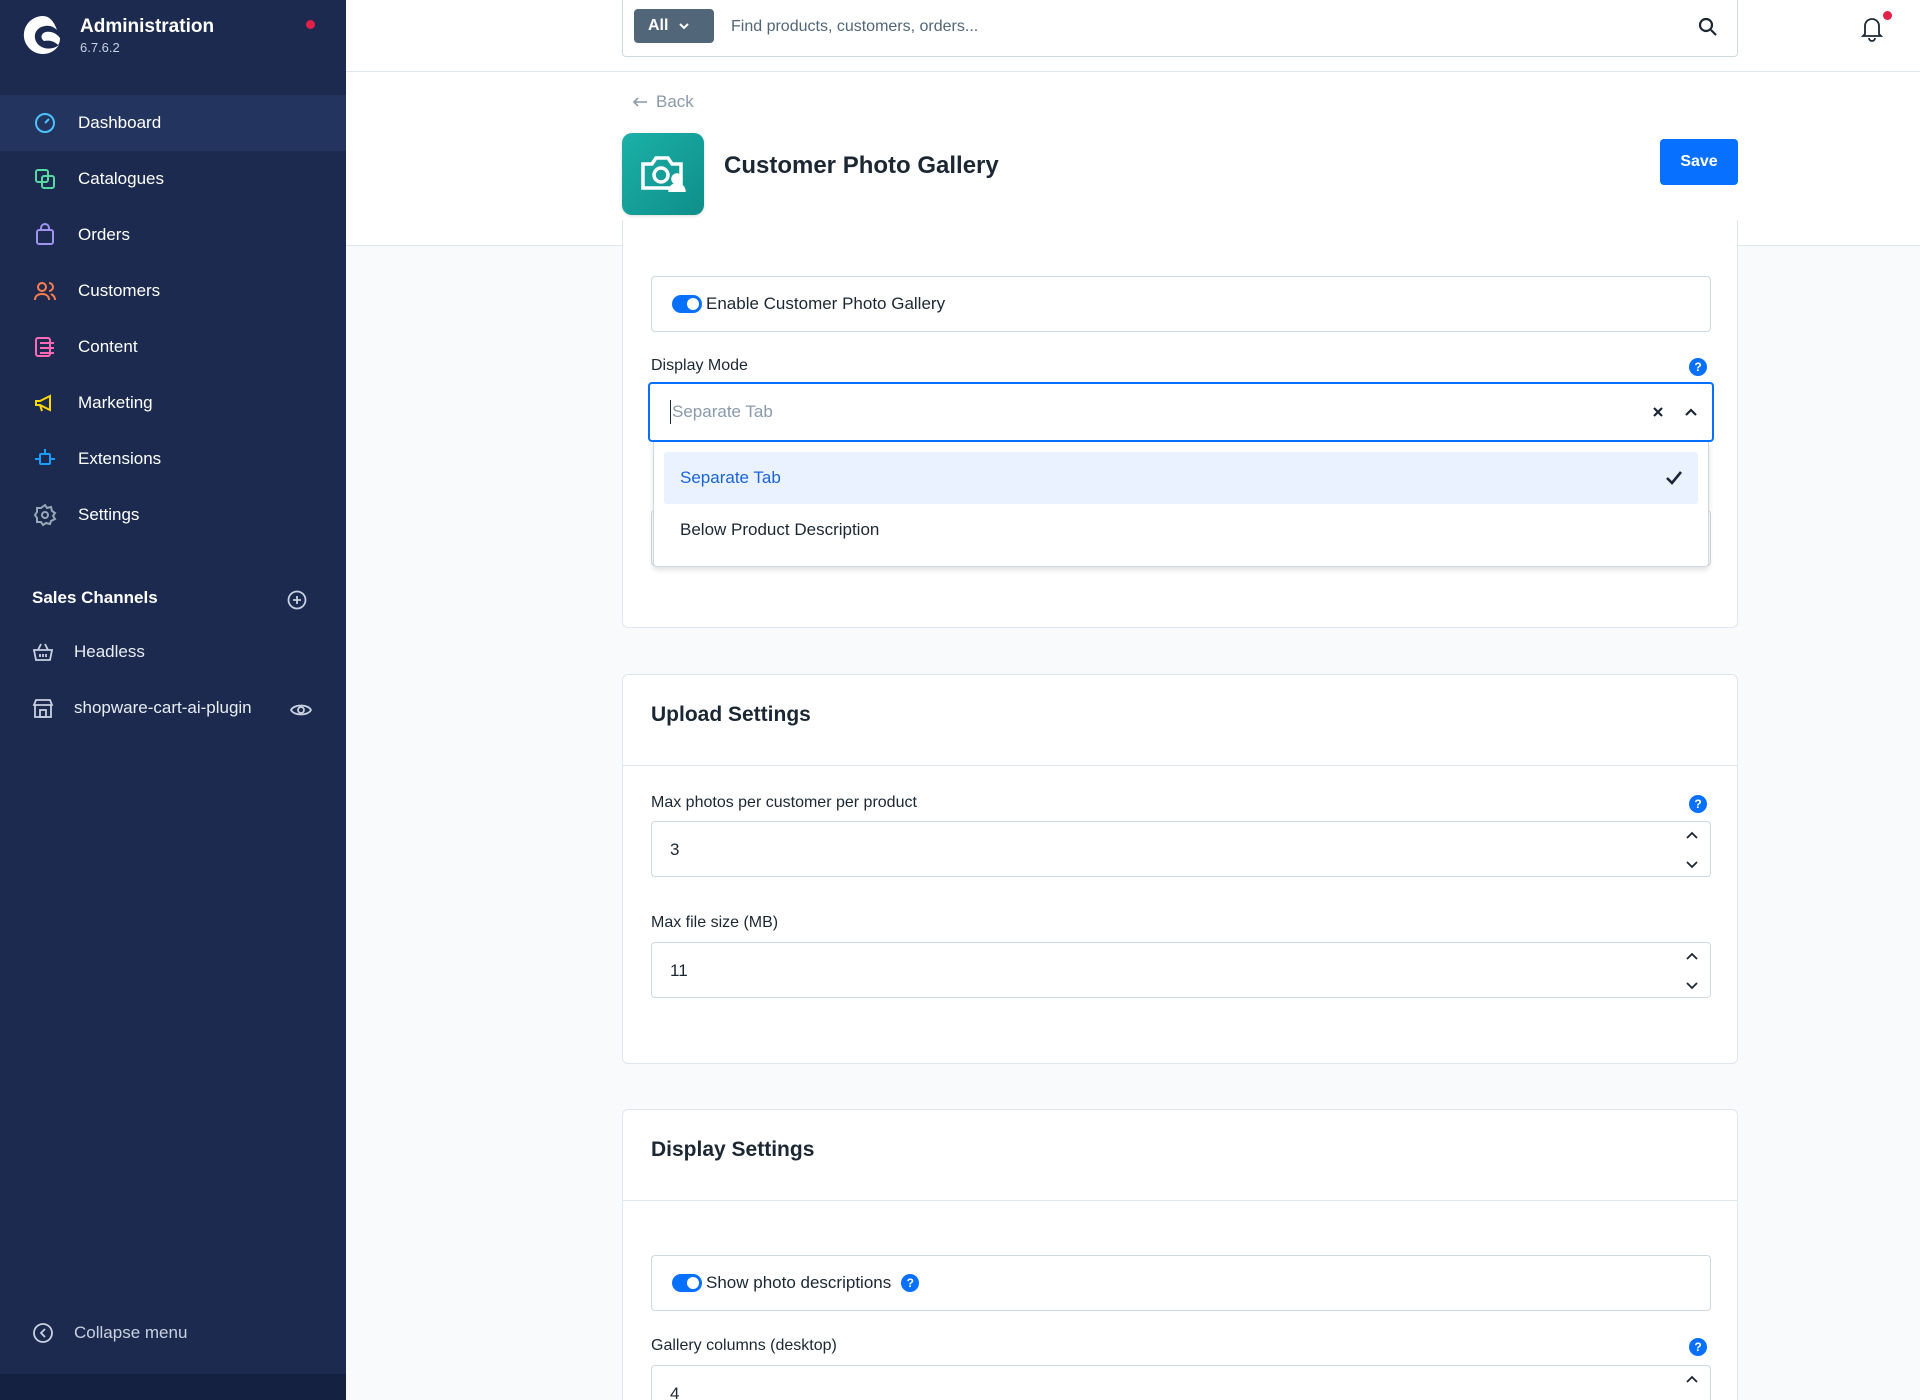 The height and width of the screenshot is (1400, 1920). What do you see at coordinates (173, 403) in the screenshot?
I see `nav-item-marketing: Marketing` at bounding box center [173, 403].